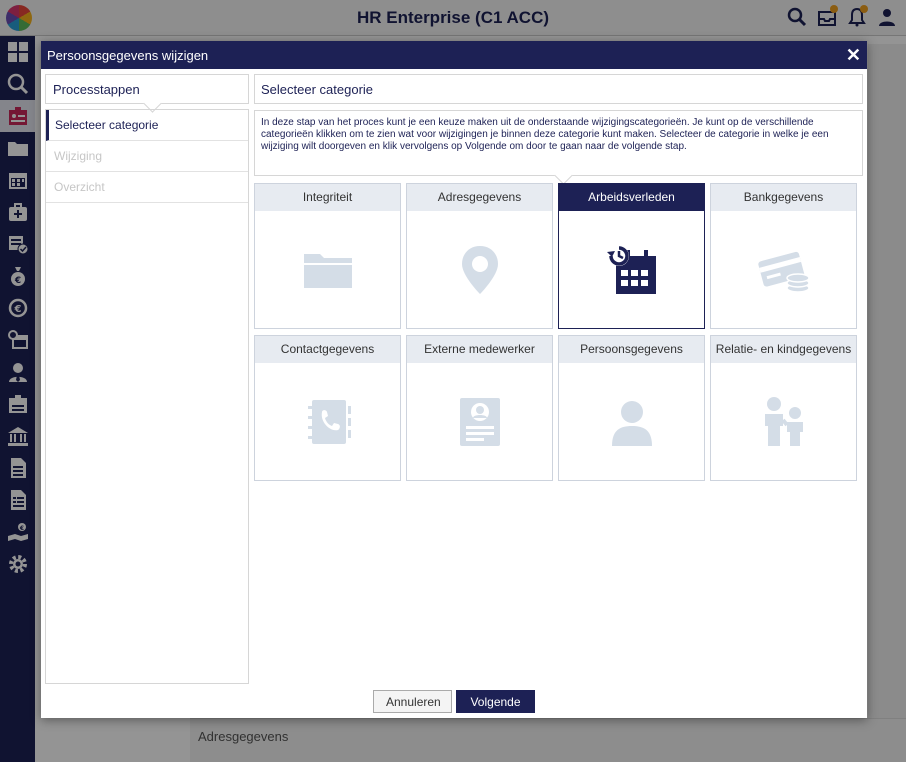 The height and width of the screenshot is (762, 906). What do you see at coordinates (783, 421) in the screenshot?
I see `parent-child-icon` at bounding box center [783, 421].